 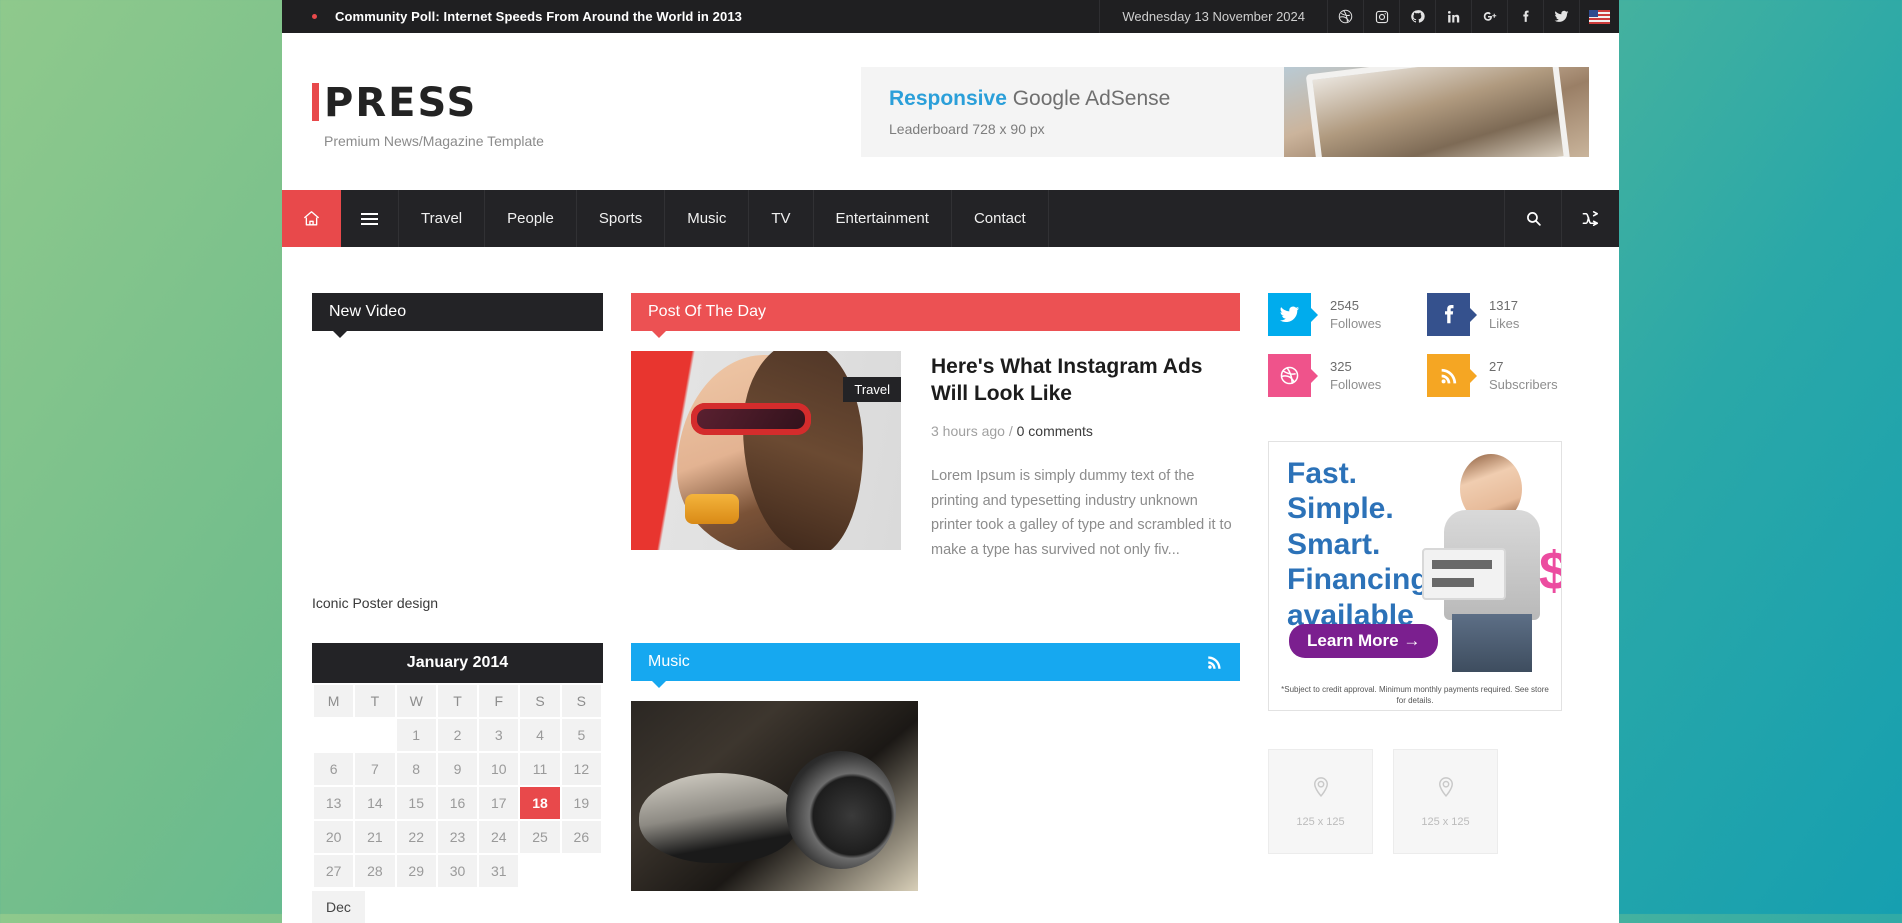 What do you see at coordinates (375, 769) in the screenshot?
I see `calendar-day: 7` at bounding box center [375, 769].